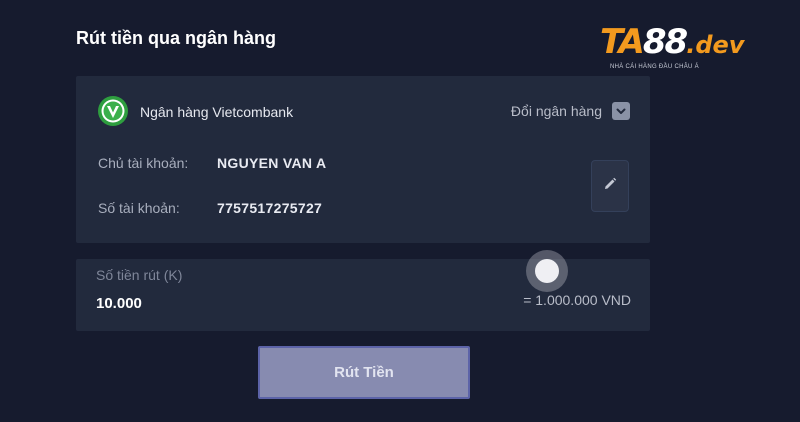 Image resolution: width=800 pixels, height=422 pixels. I want to click on bank-name: Ngân hàng Vietcombank, so click(217, 112).